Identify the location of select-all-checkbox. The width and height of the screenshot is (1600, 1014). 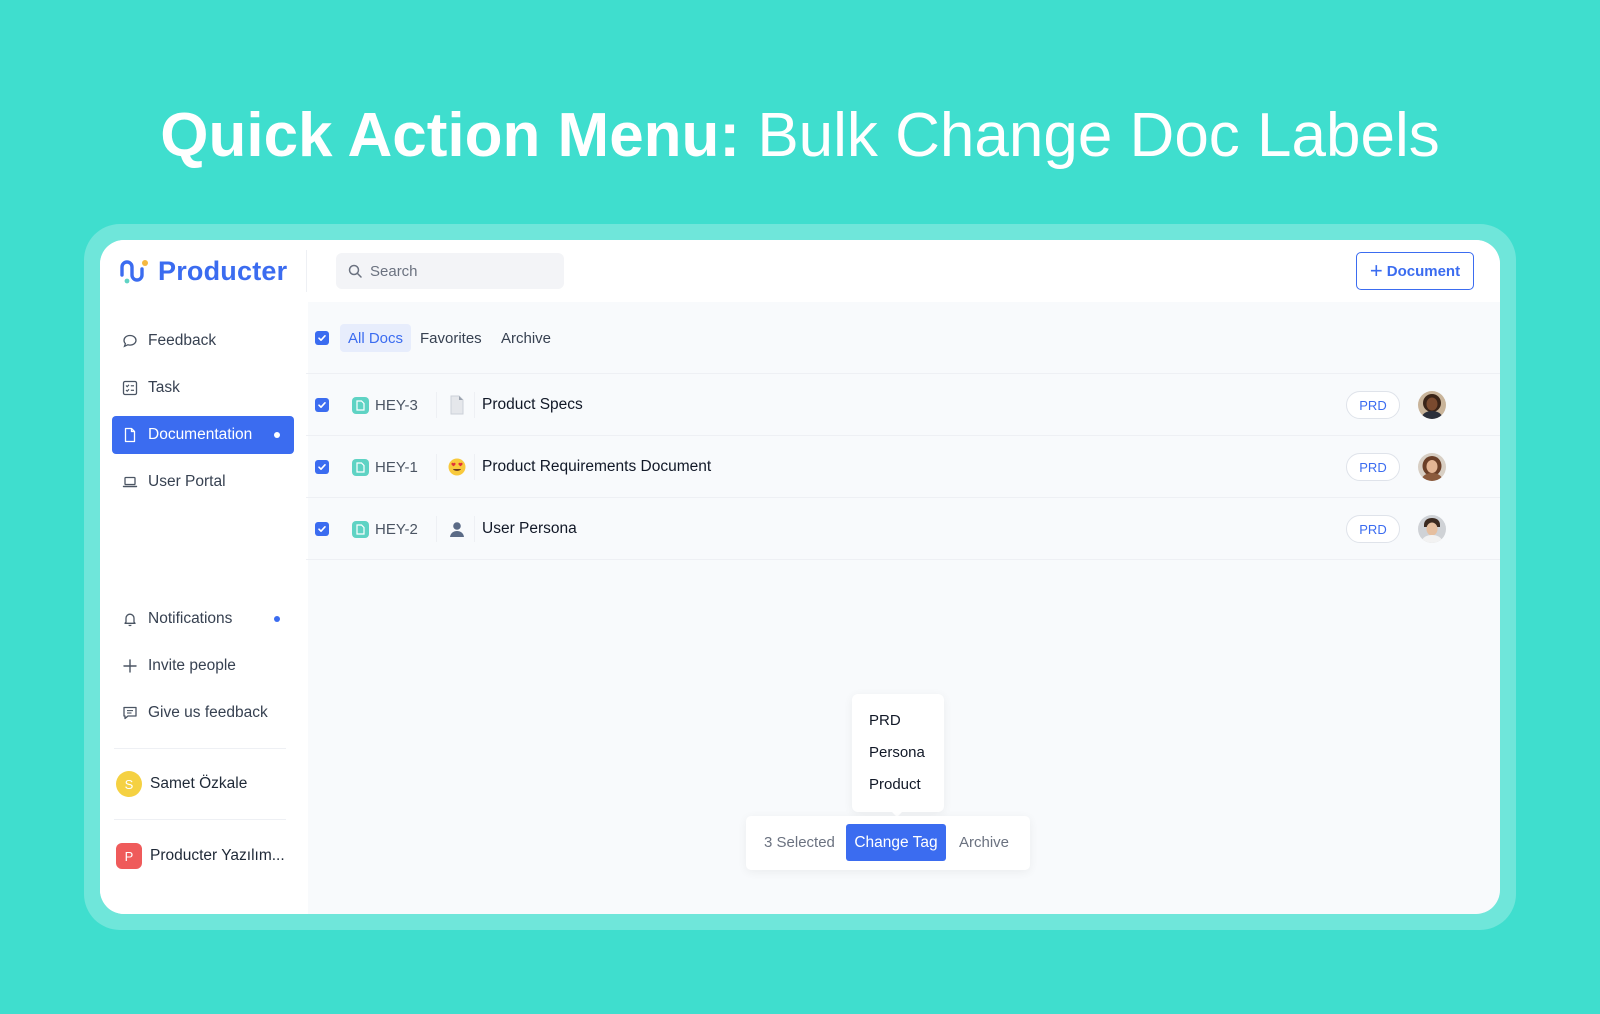
(322, 338).